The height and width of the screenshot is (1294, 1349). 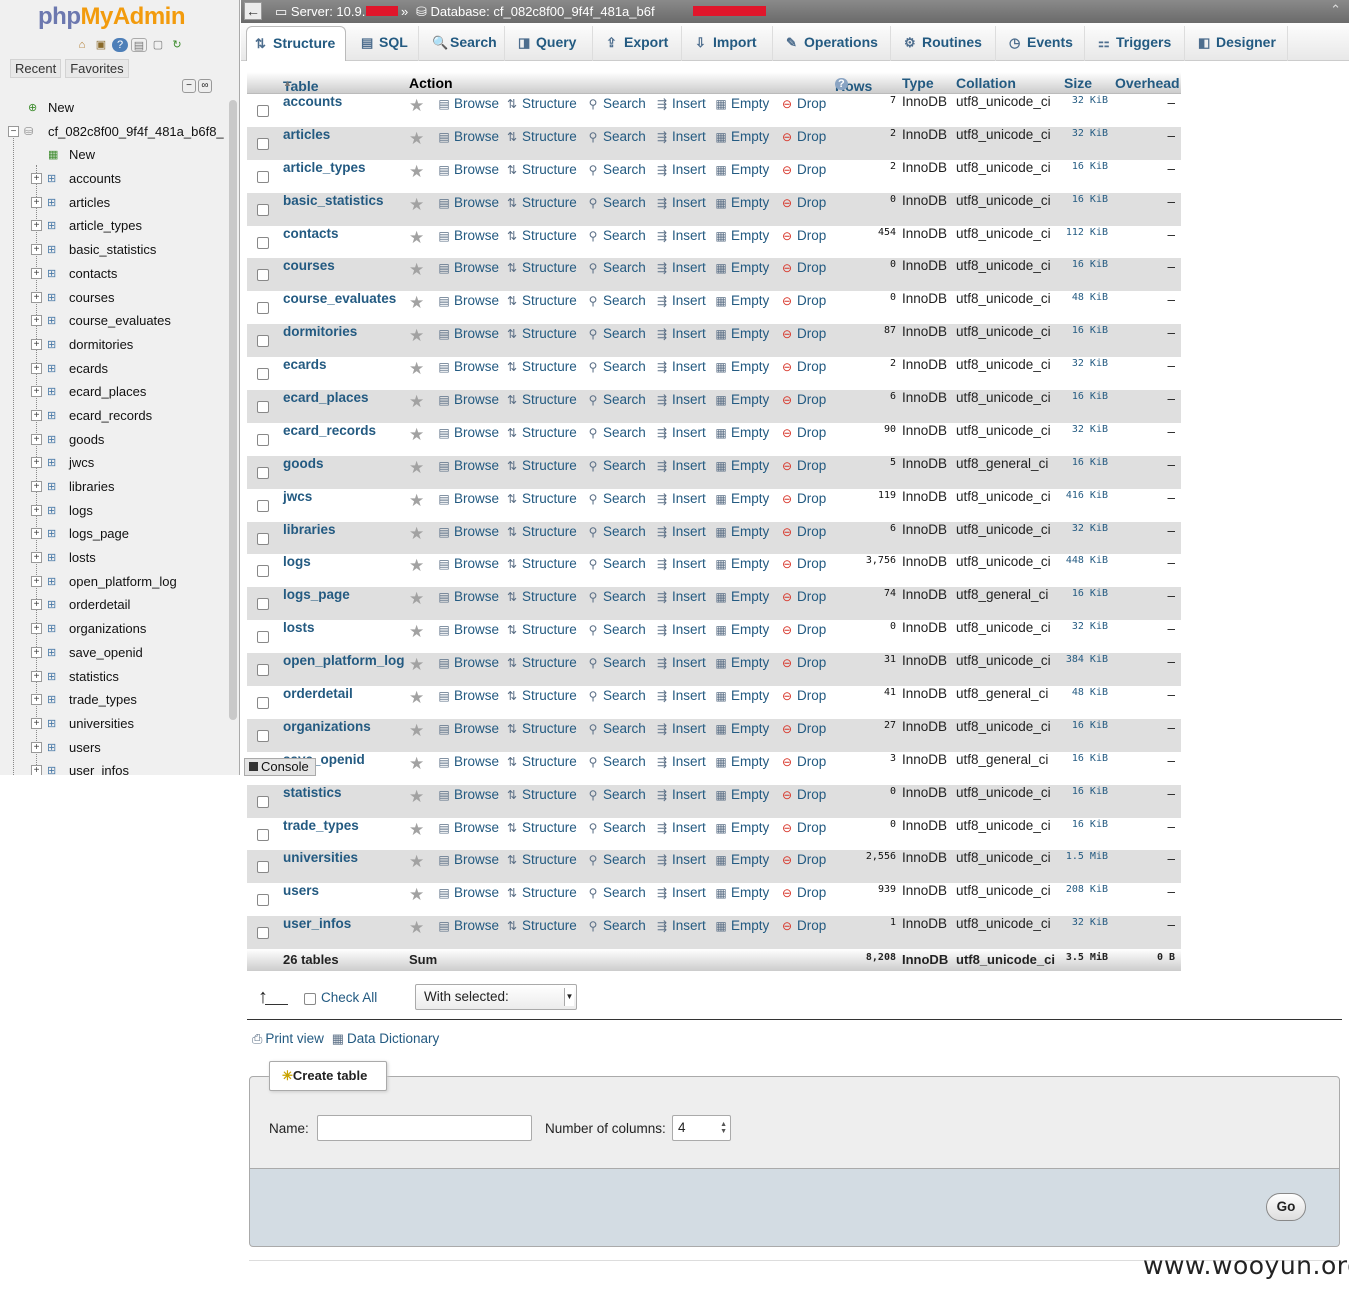 What do you see at coordinates (1085, 692) in the screenshot?
I see `table-size-link: 48 KiB` at bounding box center [1085, 692].